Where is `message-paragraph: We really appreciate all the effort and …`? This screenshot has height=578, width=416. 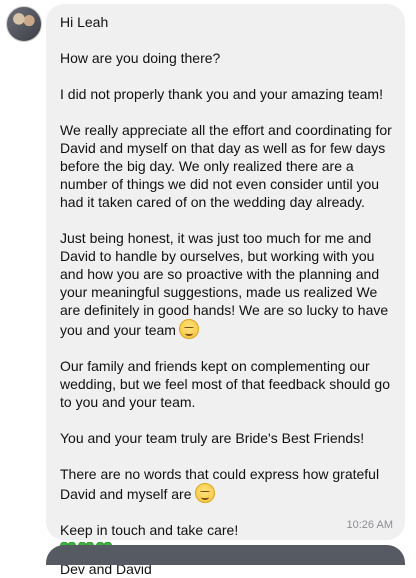
message-paragraph: We really appreciate all the effort and … is located at coordinates (226, 166).